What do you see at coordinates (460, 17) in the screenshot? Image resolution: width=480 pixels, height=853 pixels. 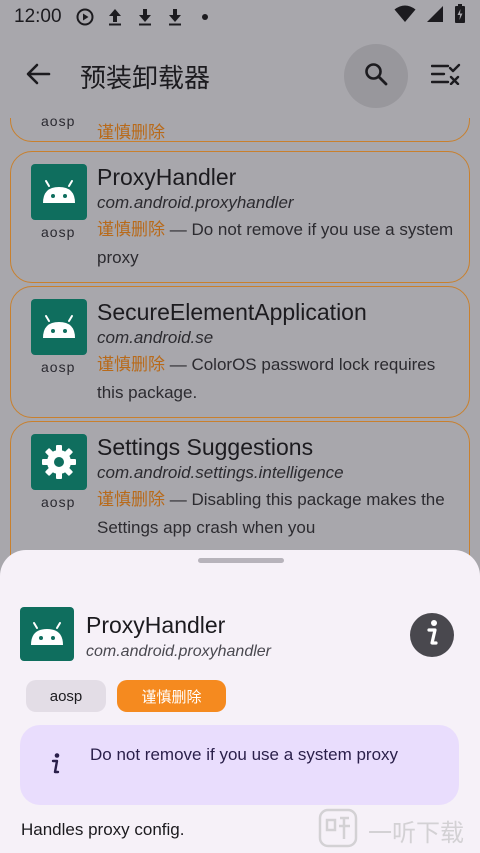 I see `battery-icon` at bounding box center [460, 17].